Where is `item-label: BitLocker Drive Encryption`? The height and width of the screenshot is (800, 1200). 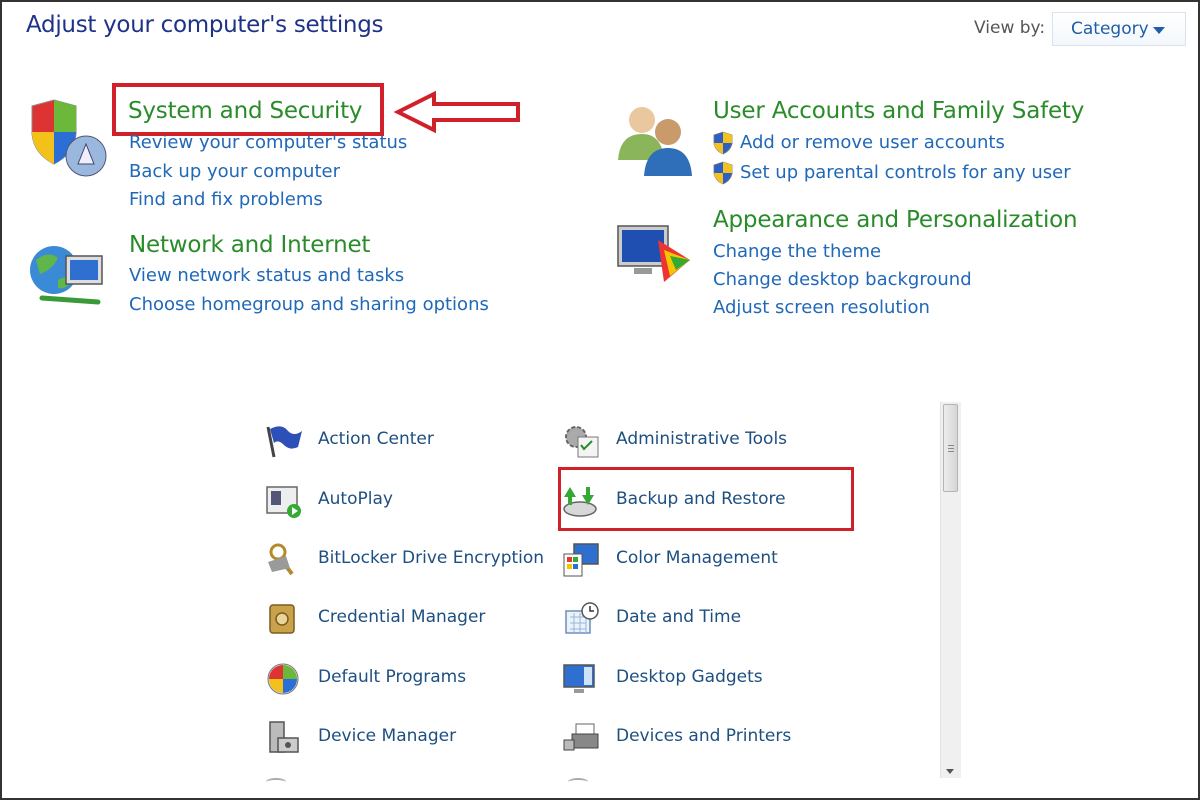
item-label: BitLocker Drive Encryption is located at coordinates (431, 558).